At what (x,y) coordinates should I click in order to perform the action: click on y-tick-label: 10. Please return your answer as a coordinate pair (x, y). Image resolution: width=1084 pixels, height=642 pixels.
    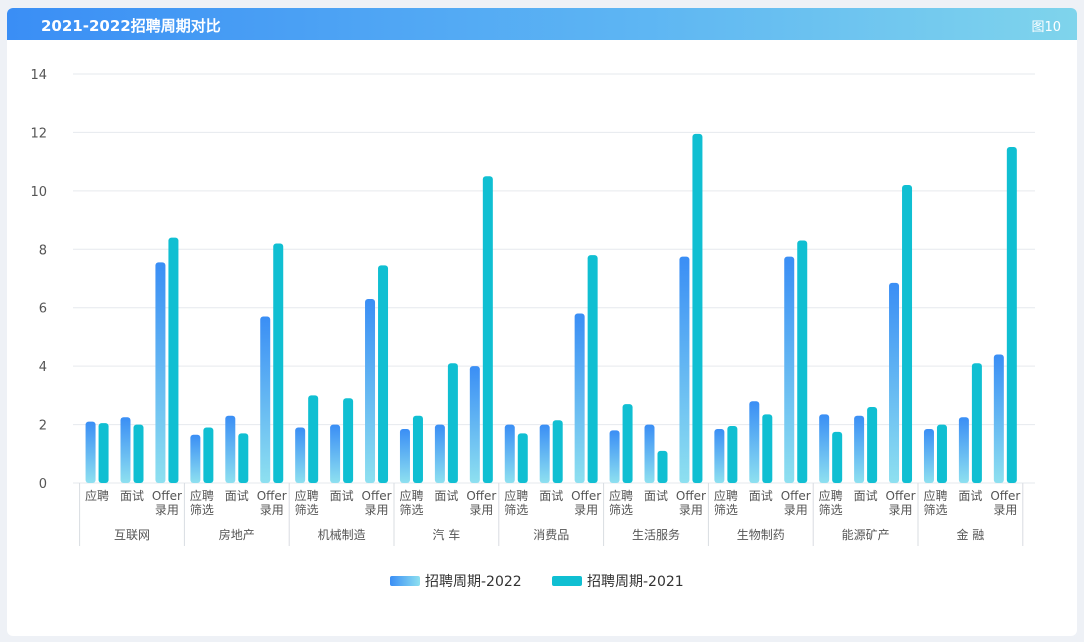
    Looking at the image, I should click on (38, 192).